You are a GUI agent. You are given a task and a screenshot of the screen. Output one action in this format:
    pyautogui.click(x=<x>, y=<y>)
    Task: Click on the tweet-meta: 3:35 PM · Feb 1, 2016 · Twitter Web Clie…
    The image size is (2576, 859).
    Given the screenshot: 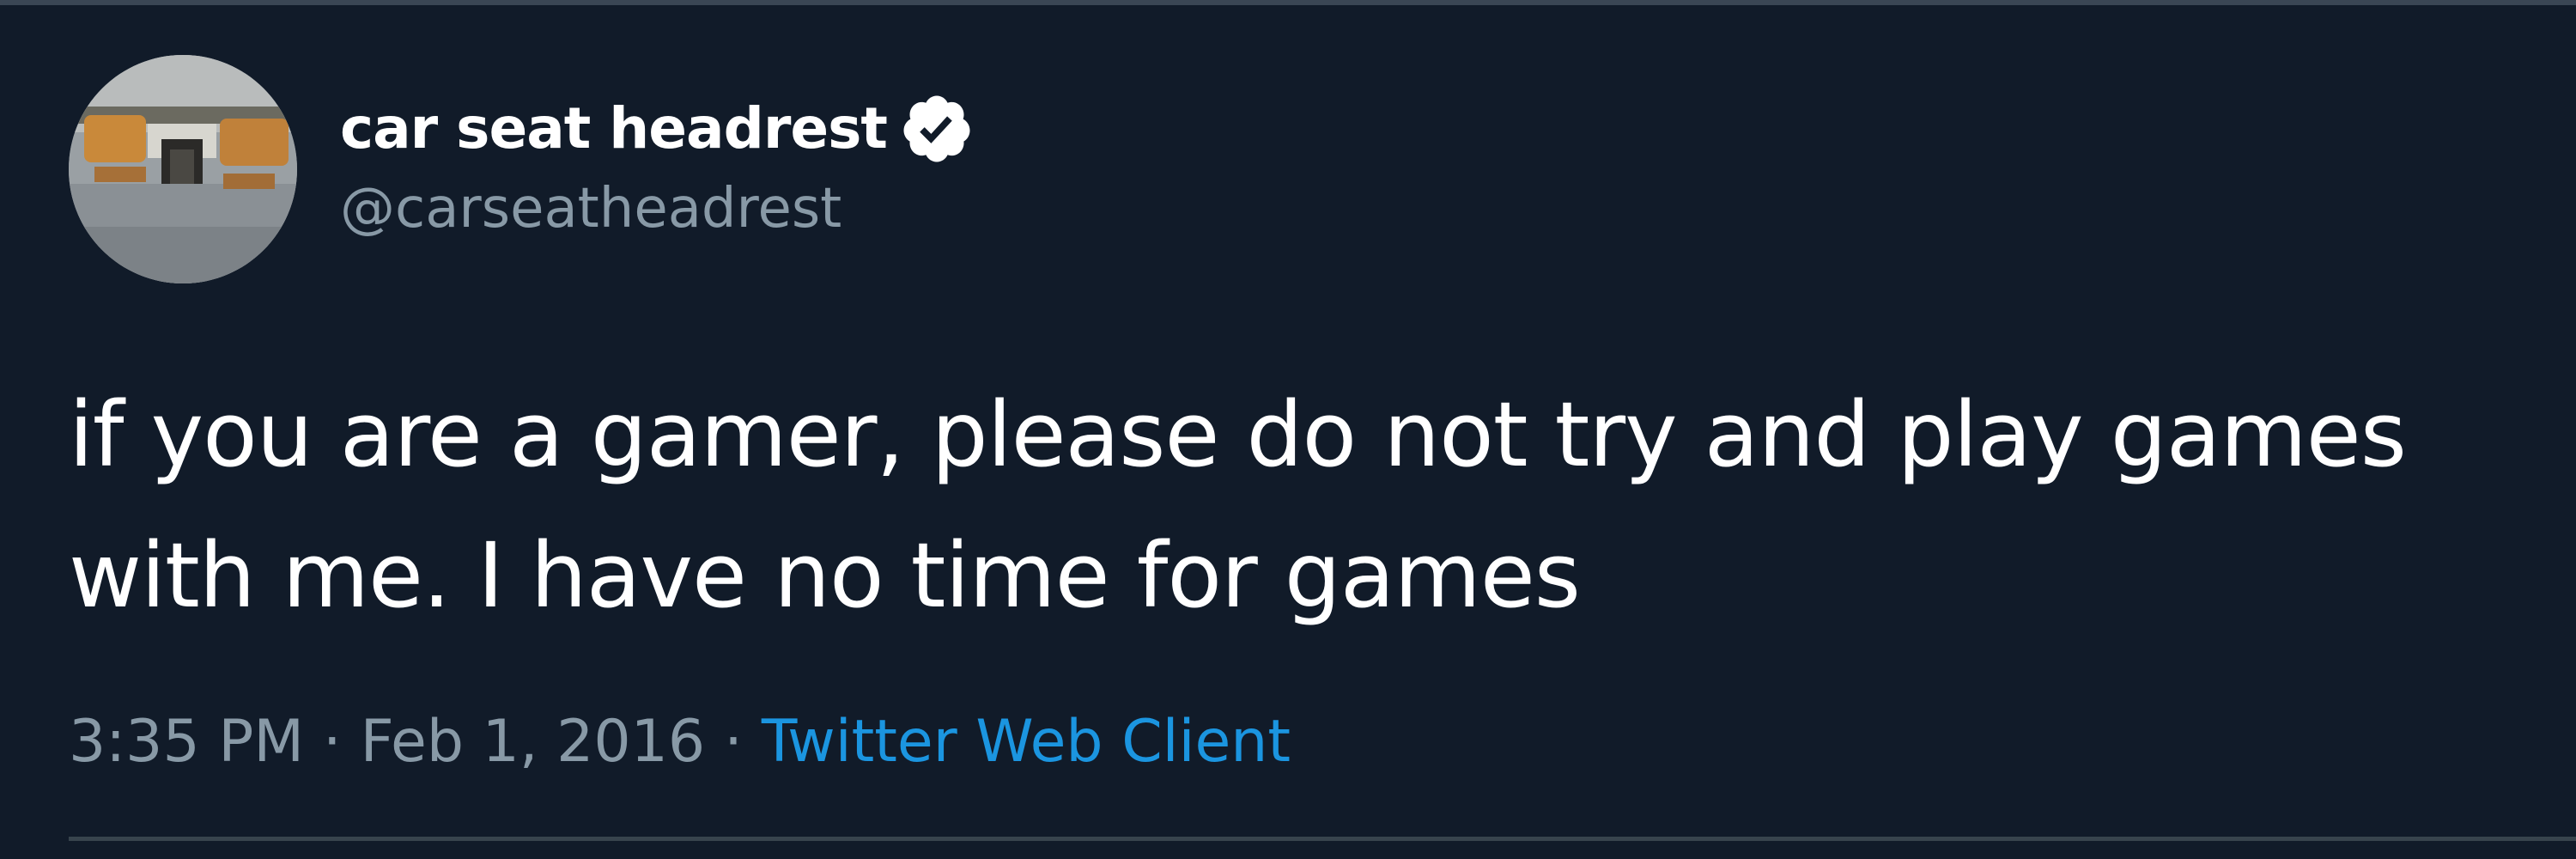 What is the action you would take?
    pyautogui.click(x=680, y=742)
    